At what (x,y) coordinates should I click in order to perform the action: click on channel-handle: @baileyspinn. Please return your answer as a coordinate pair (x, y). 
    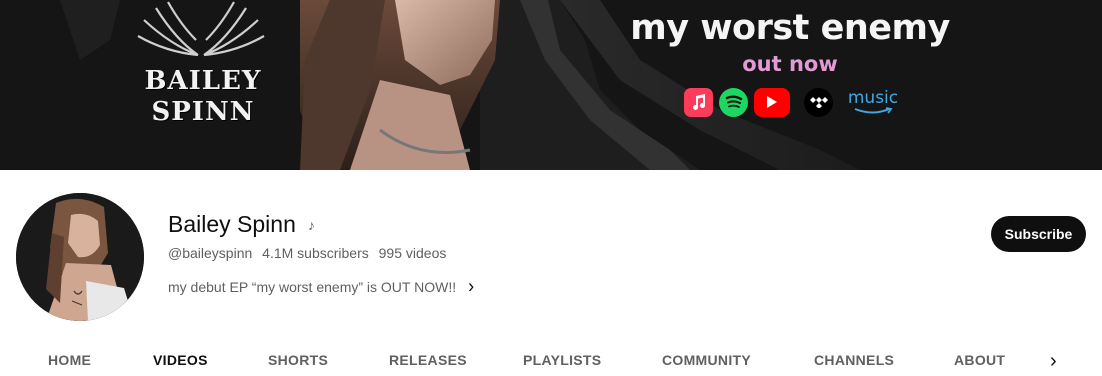
    Looking at the image, I should click on (210, 253).